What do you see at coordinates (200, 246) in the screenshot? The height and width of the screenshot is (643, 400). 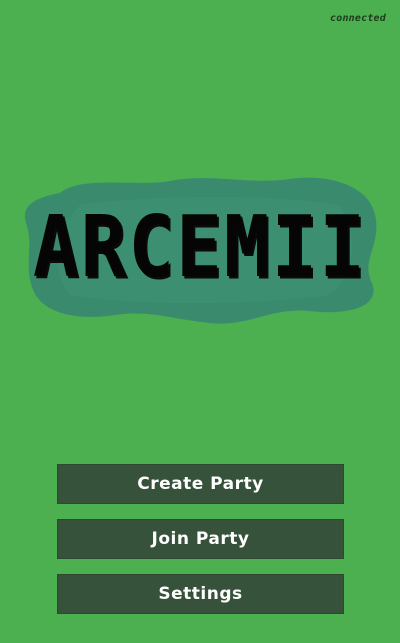 I see `logo-title: ARCEMII` at bounding box center [200, 246].